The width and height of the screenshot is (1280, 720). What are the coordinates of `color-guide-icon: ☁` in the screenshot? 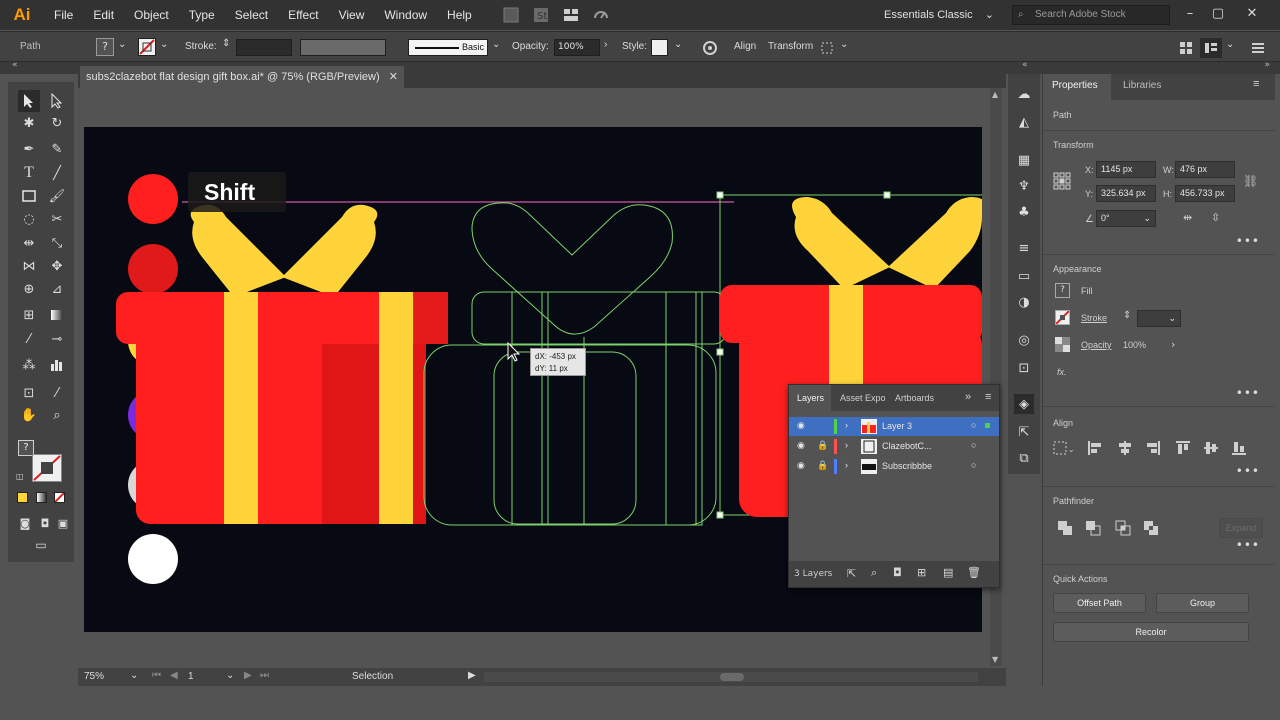 It's located at (1024, 94).